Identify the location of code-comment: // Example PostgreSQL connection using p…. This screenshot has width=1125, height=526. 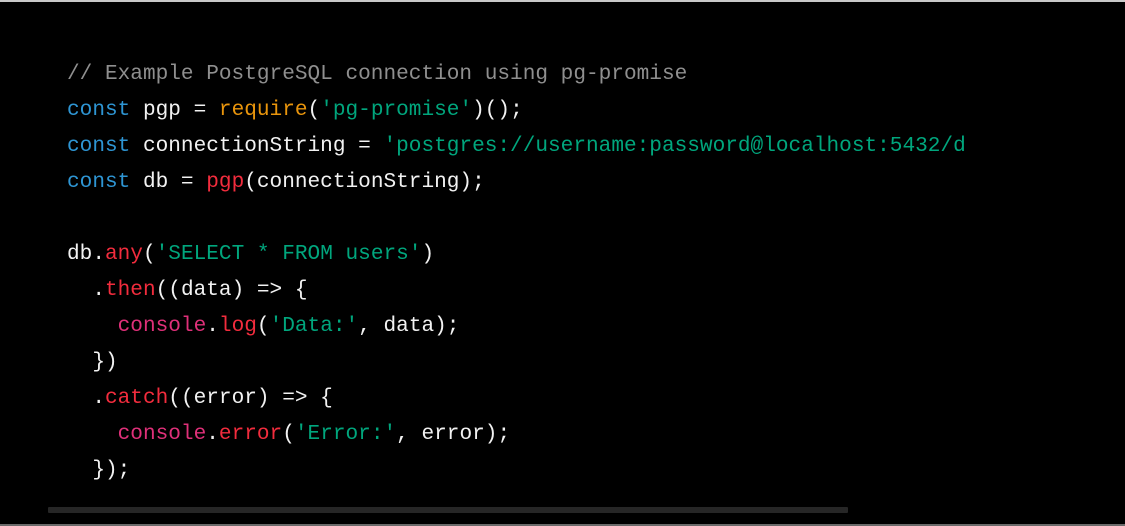
(377, 74).